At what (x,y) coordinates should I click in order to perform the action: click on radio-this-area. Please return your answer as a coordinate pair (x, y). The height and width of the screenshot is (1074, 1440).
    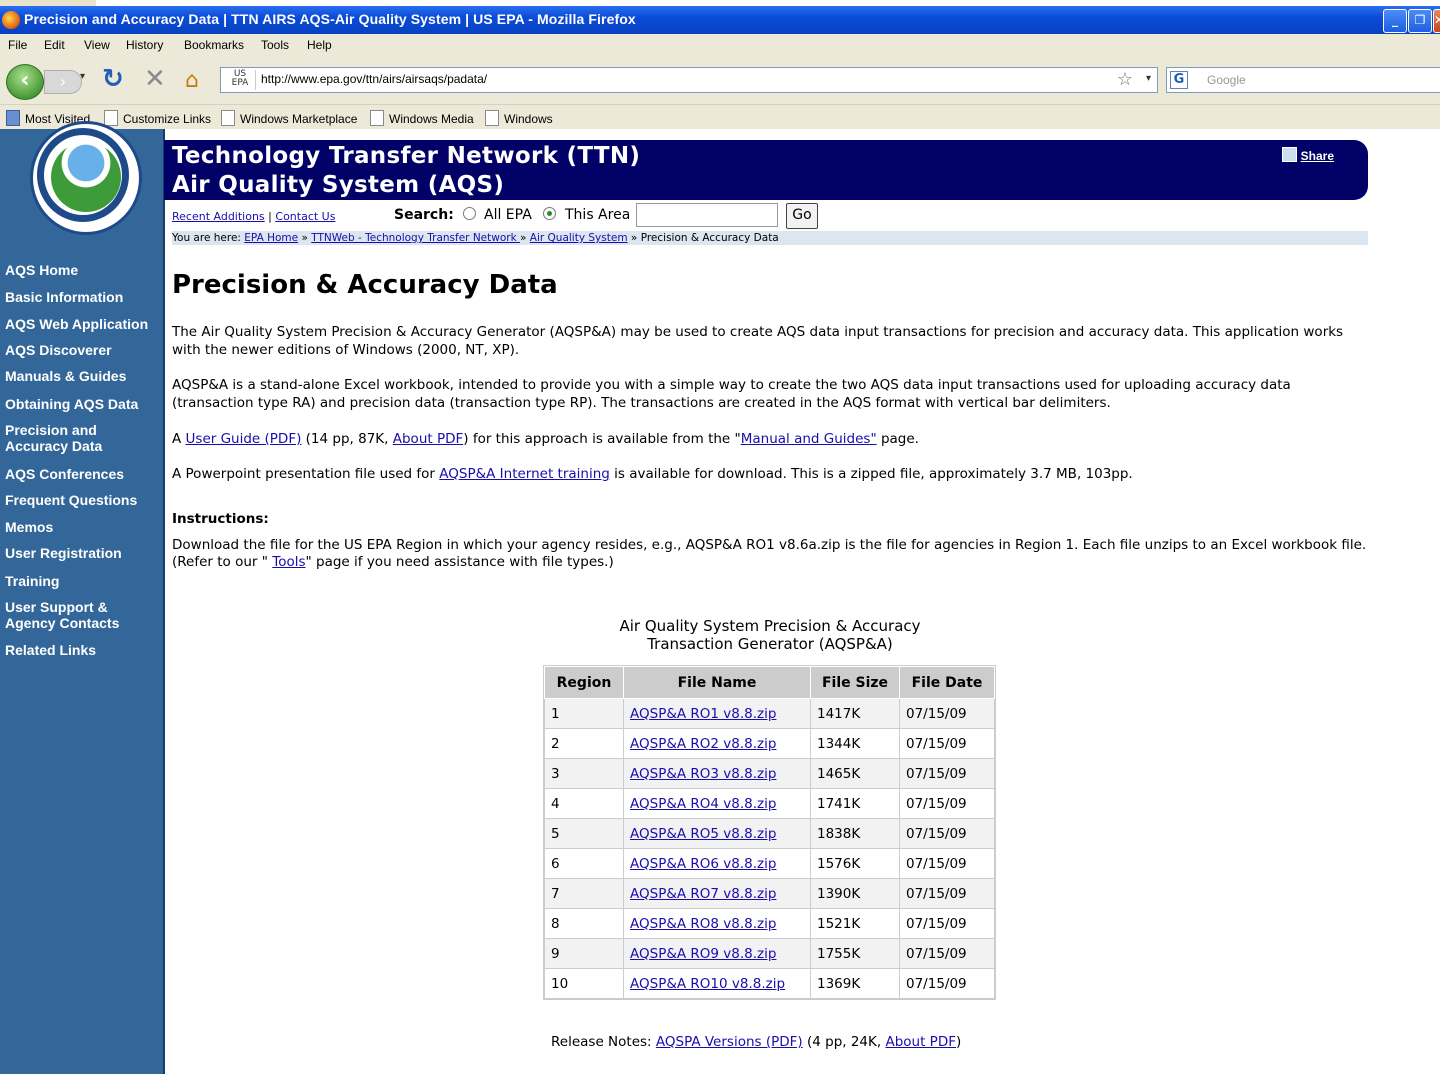
    Looking at the image, I should click on (549, 213).